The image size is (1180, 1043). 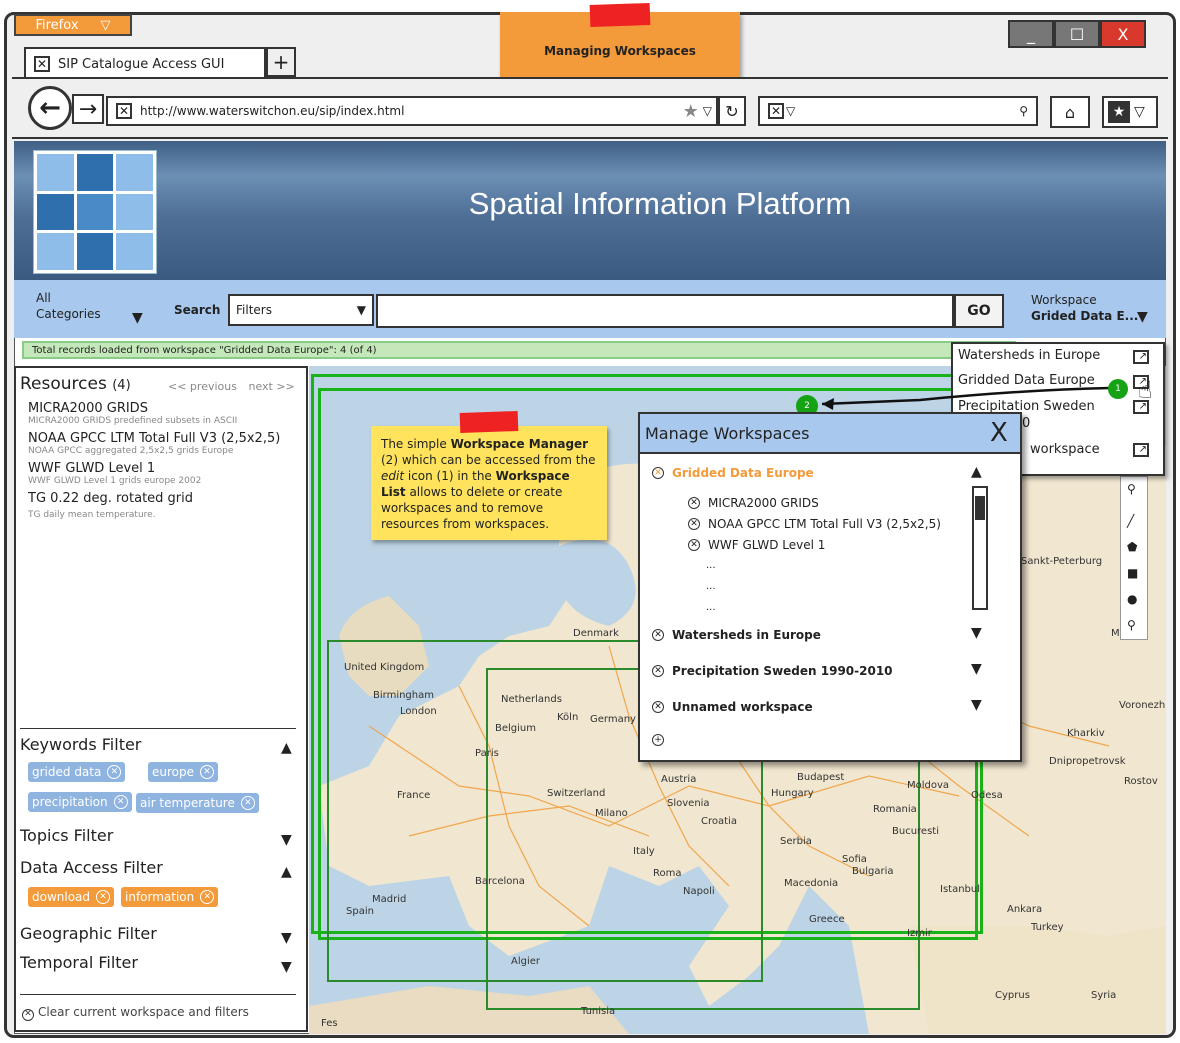 What do you see at coordinates (28, 1014) in the screenshot?
I see `clear-icon: ✕` at bounding box center [28, 1014].